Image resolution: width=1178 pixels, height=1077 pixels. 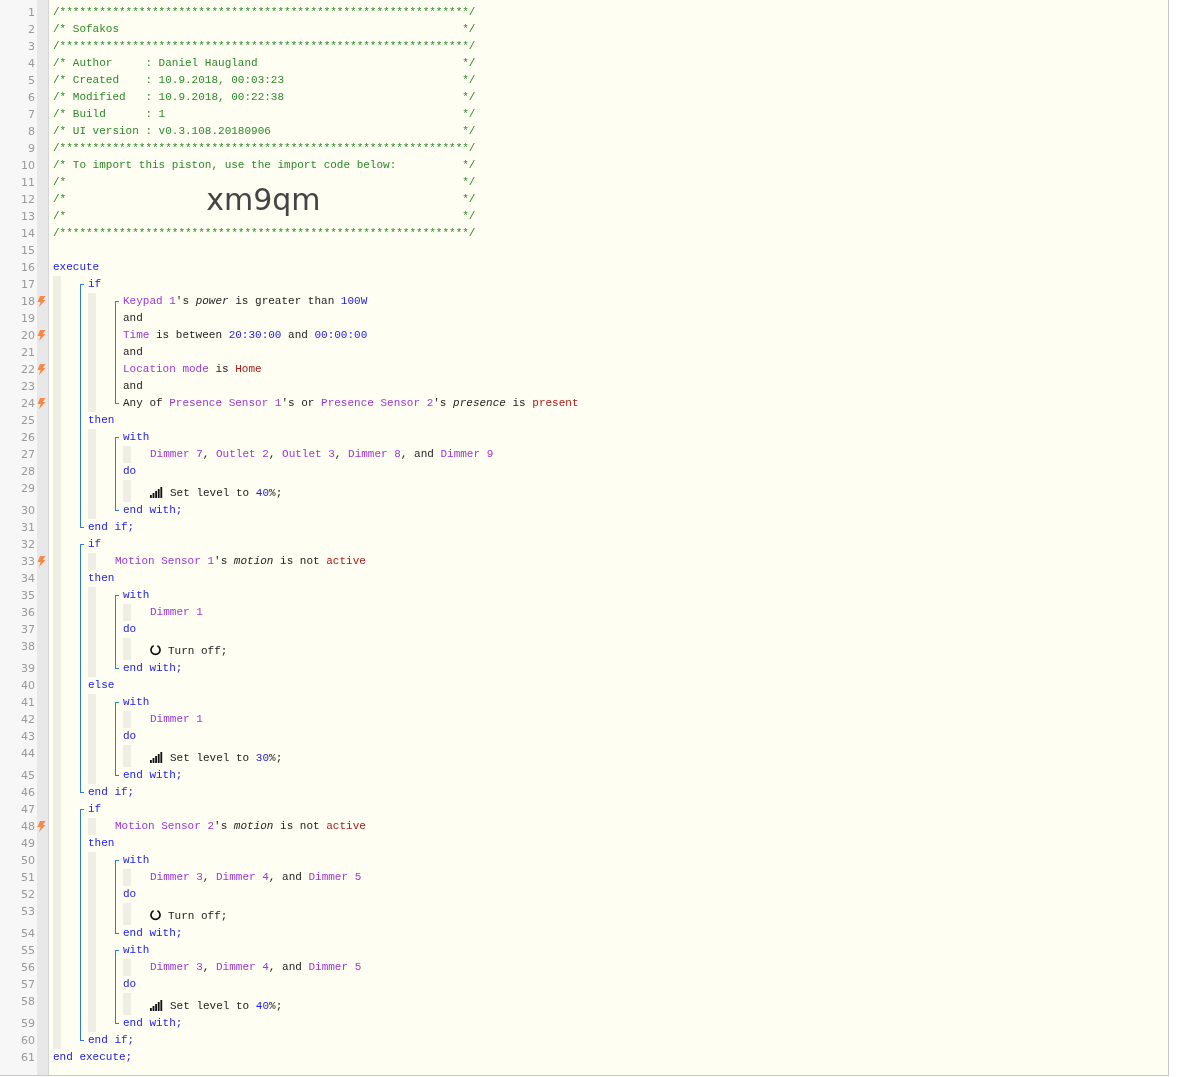 I want to click on line-number: 36, so click(x=27, y=612).